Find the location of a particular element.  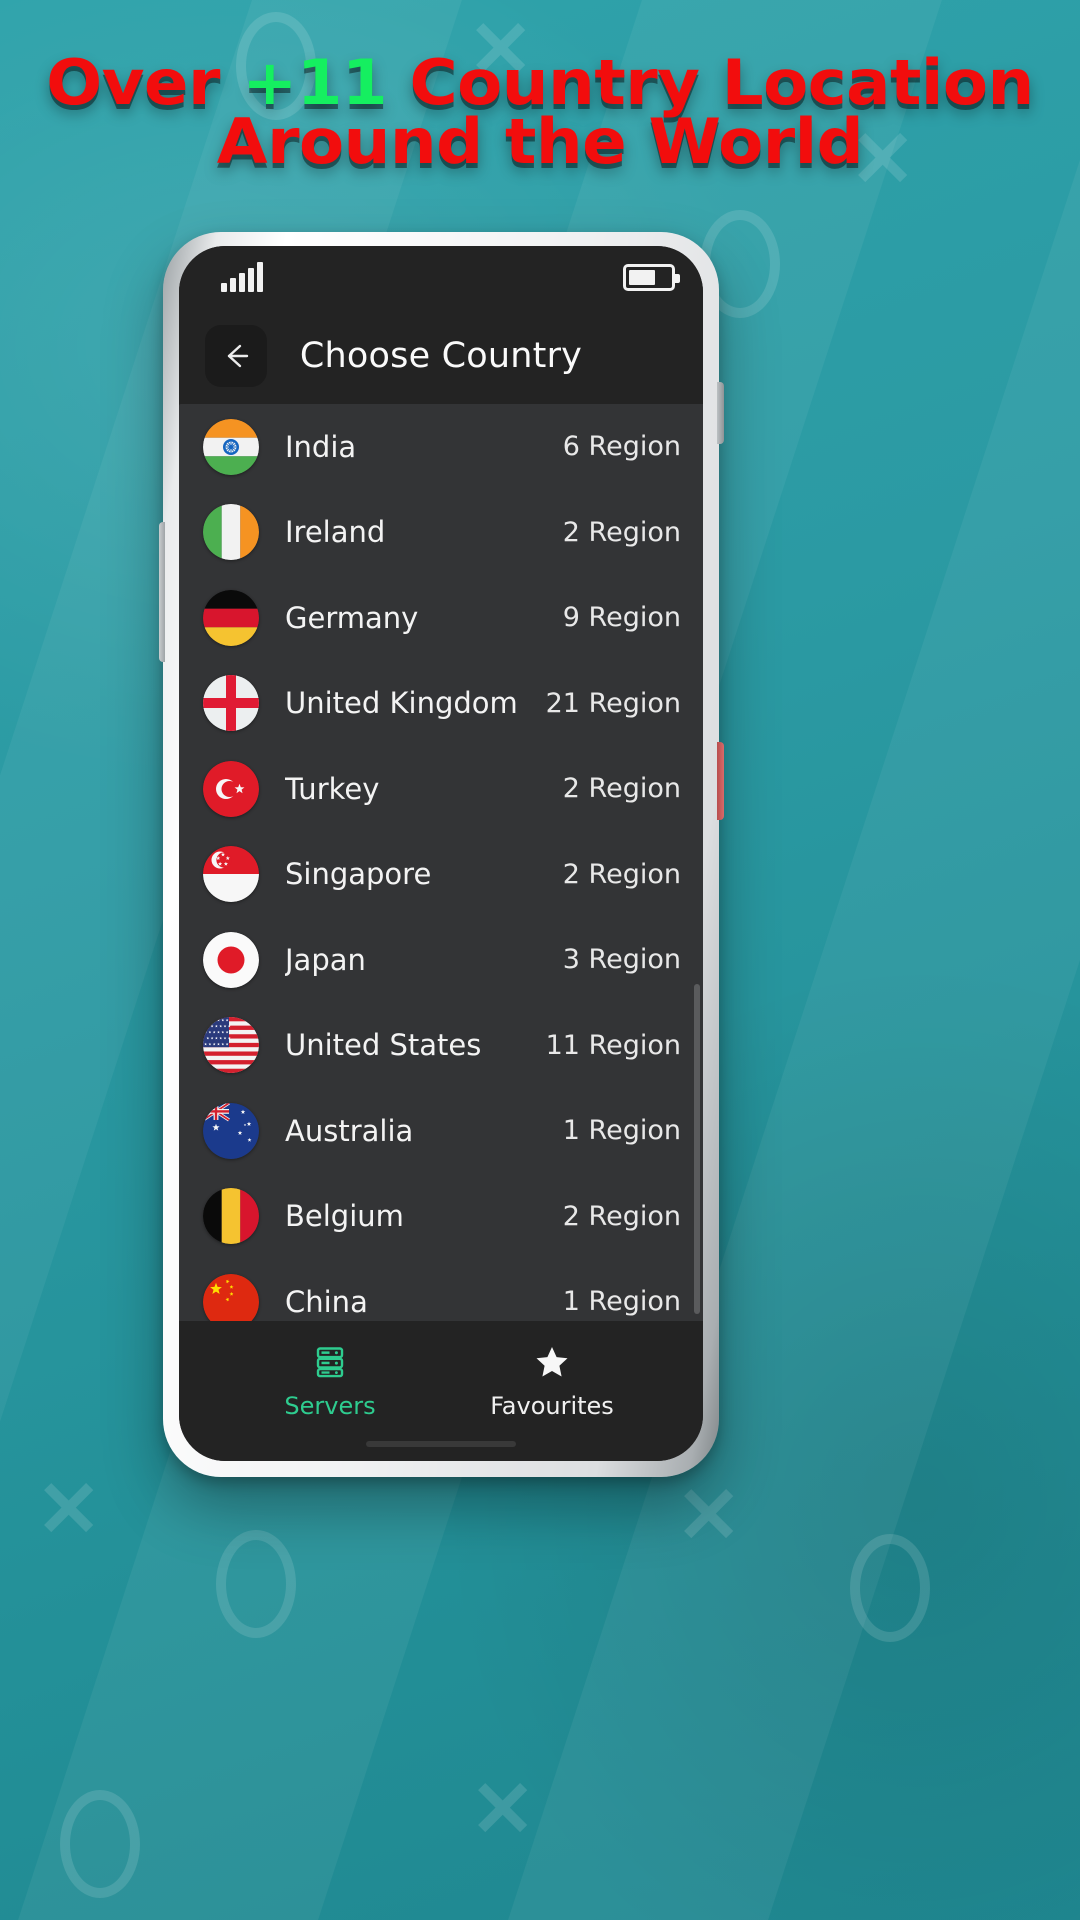

country-name: United States is located at coordinates (383, 1045).